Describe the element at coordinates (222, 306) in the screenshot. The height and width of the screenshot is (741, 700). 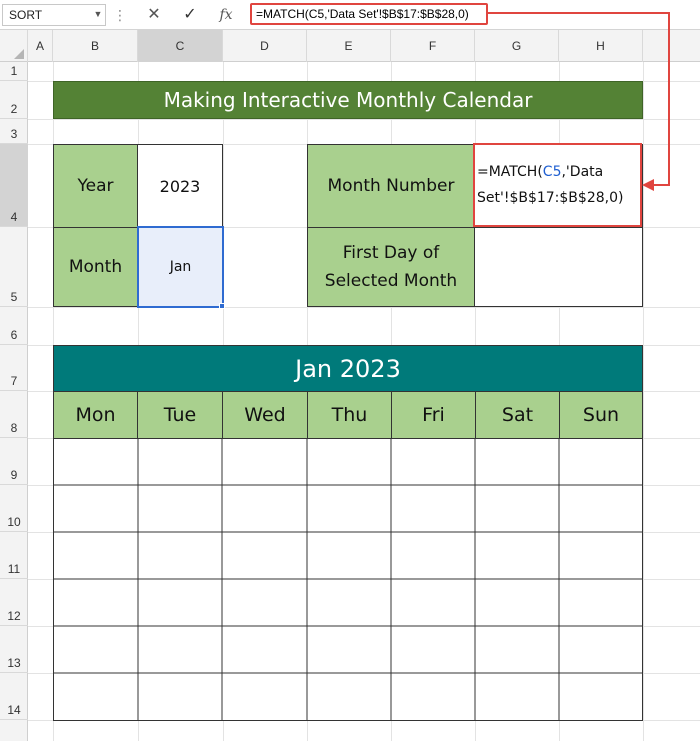
I see `fill-handle` at that location.